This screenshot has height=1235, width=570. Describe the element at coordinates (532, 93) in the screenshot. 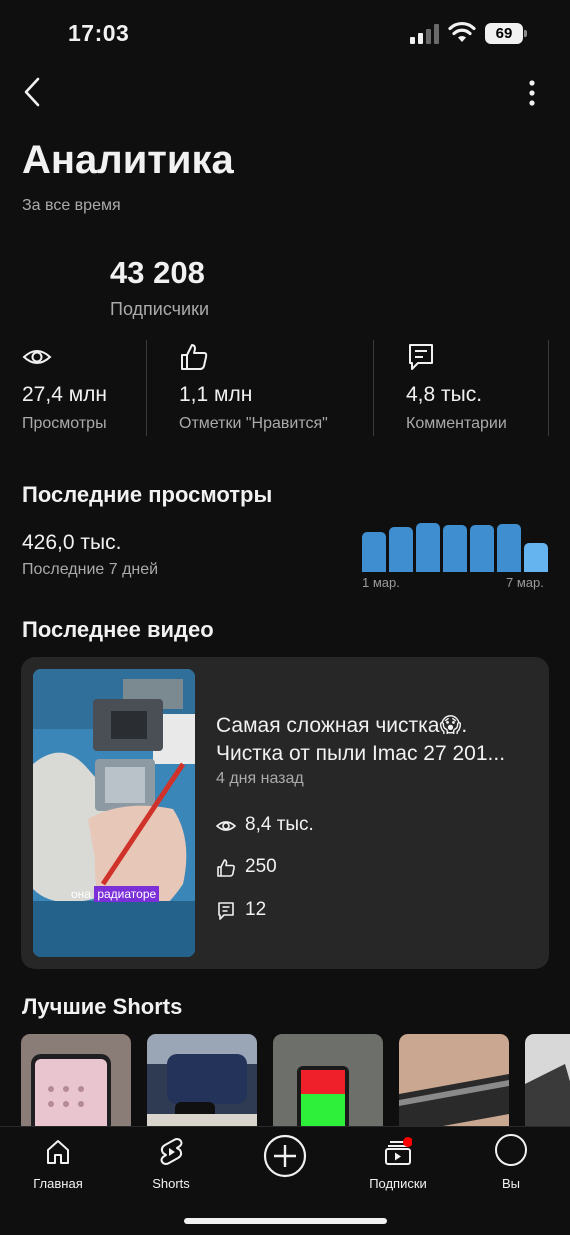

I see `more-options-icon` at that location.